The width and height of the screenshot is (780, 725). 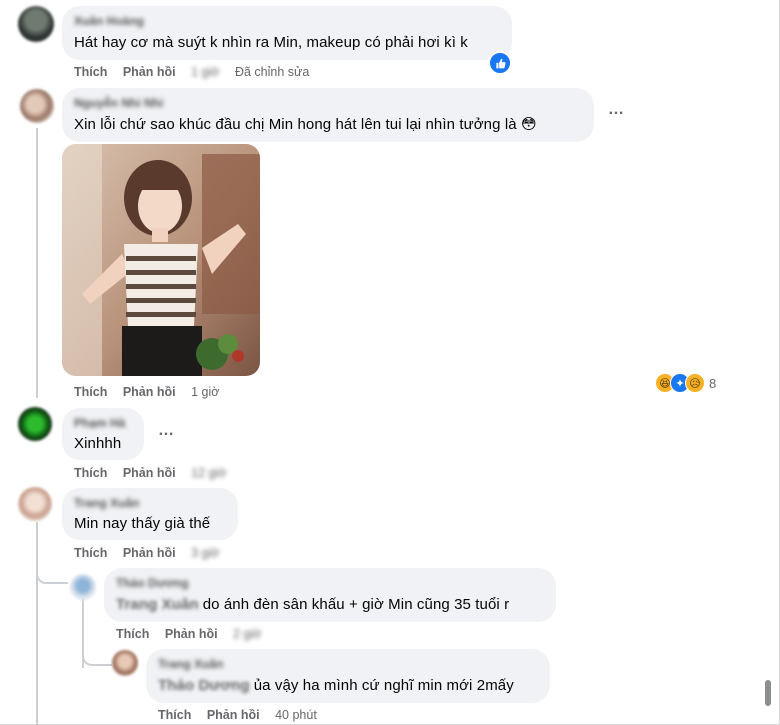 I want to click on comment-actions: Thích Phản hồi 3 giờ, so click(x=152, y=553).